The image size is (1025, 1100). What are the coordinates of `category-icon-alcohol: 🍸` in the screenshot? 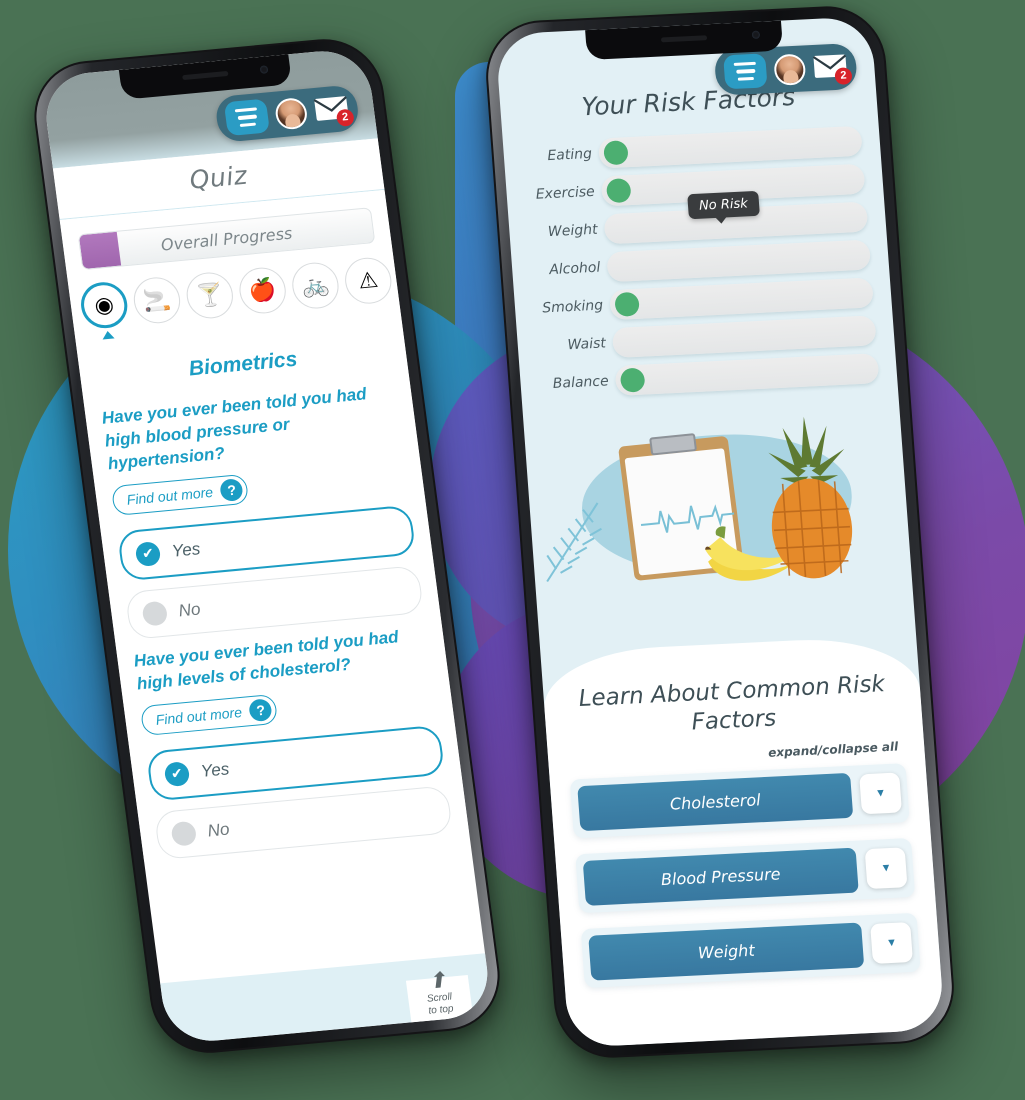 It's located at (209, 295).